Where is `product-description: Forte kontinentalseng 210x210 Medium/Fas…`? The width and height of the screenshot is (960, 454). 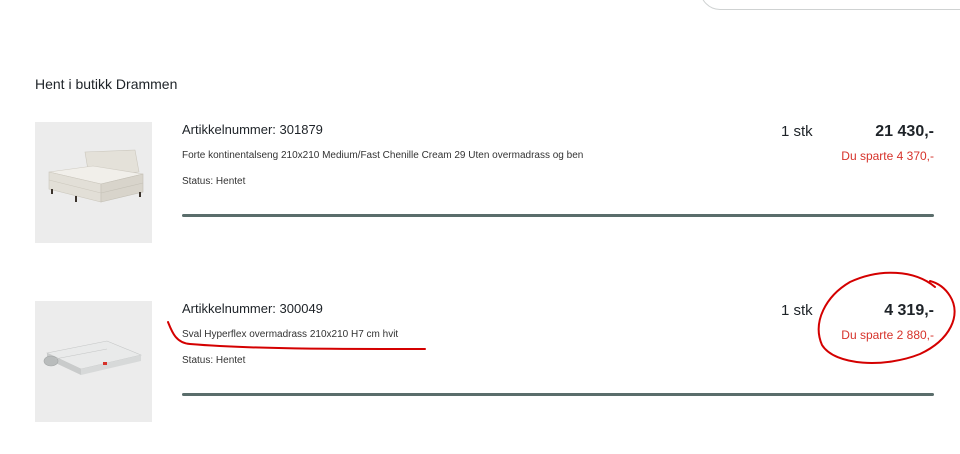
product-description: Forte kontinentalseng 210x210 Medium/Fas… is located at coordinates (383, 155).